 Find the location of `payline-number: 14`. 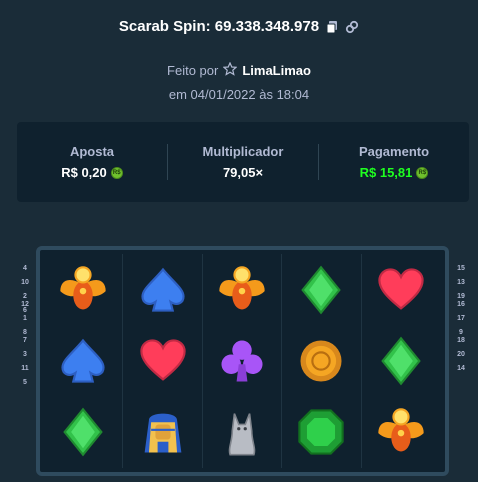

payline-number: 14 is located at coordinates (461, 368).